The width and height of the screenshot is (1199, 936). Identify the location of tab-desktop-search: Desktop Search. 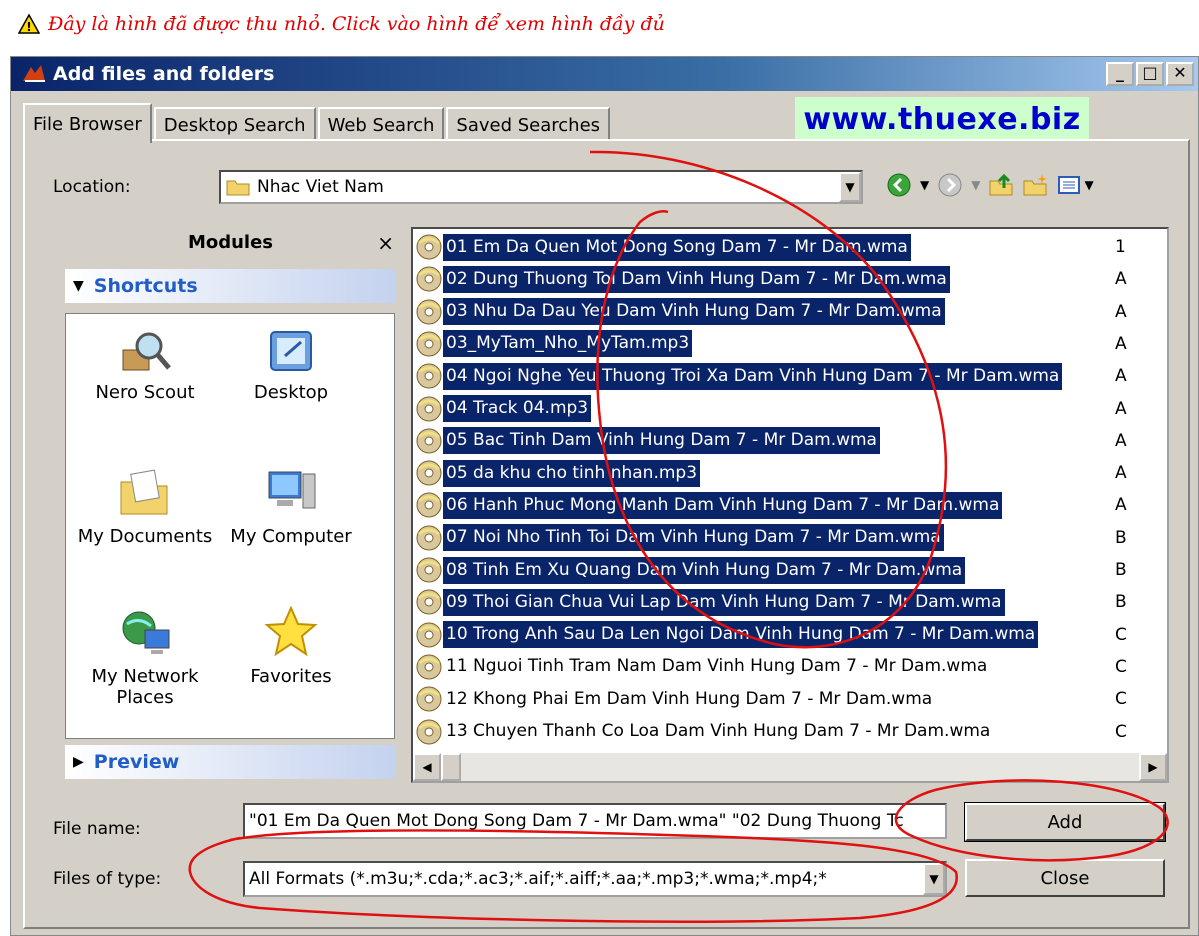
(234, 124).